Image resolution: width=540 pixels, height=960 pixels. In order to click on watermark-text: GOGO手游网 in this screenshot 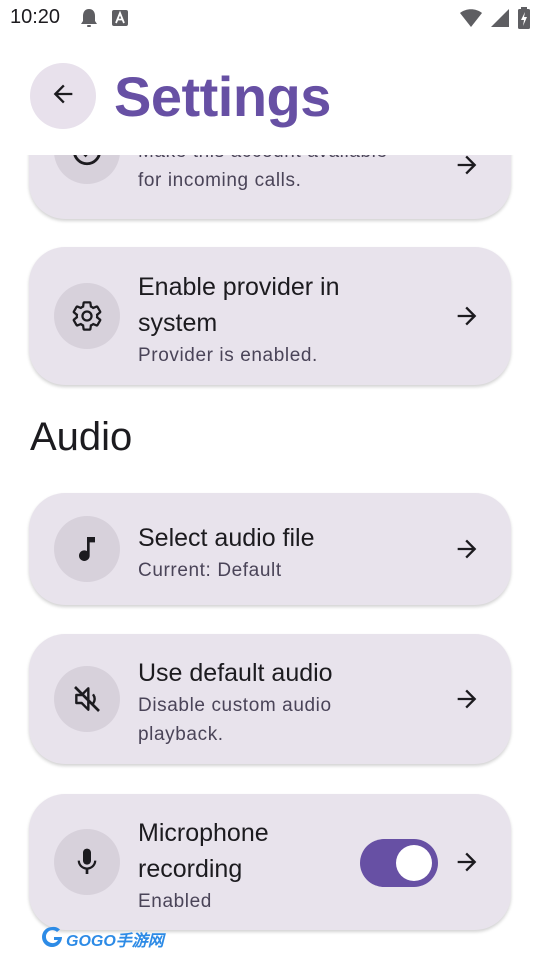, I will do `click(115, 941)`.